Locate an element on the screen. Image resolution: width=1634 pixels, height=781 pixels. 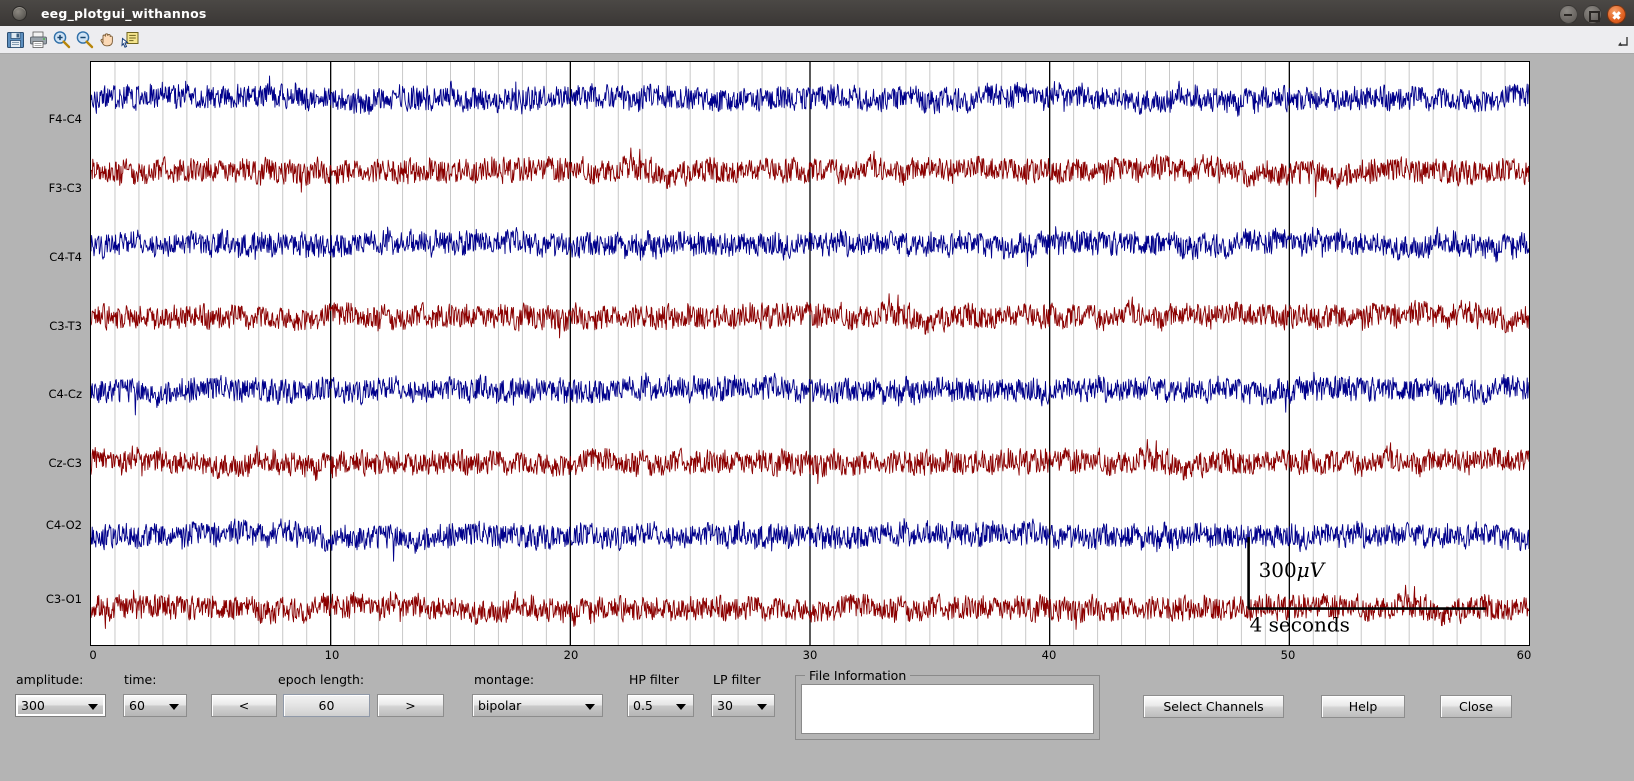
help-label: Help is located at coordinates (1363, 706).